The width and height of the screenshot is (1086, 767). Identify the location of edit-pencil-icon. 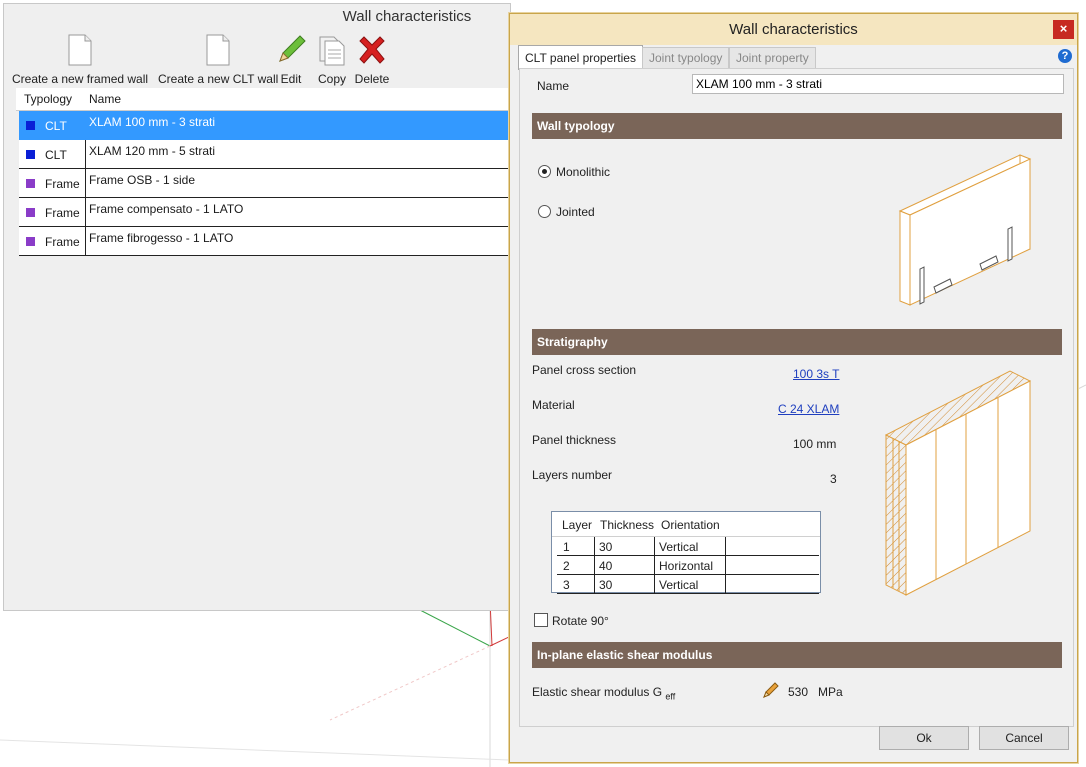
(771, 690).